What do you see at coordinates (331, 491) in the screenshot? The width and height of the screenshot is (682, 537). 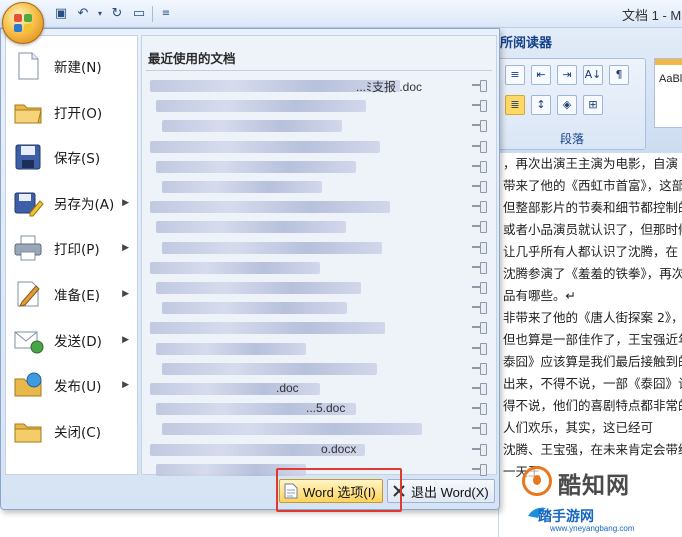 I see `word-options-button: Word 选项(I)` at bounding box center [331, 491].